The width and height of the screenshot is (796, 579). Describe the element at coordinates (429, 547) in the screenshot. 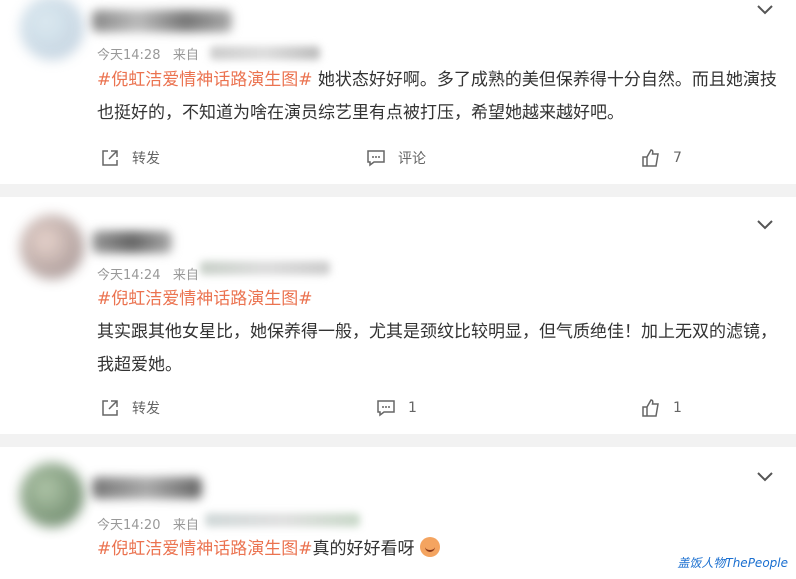

I see `emoji-icon` at that location.